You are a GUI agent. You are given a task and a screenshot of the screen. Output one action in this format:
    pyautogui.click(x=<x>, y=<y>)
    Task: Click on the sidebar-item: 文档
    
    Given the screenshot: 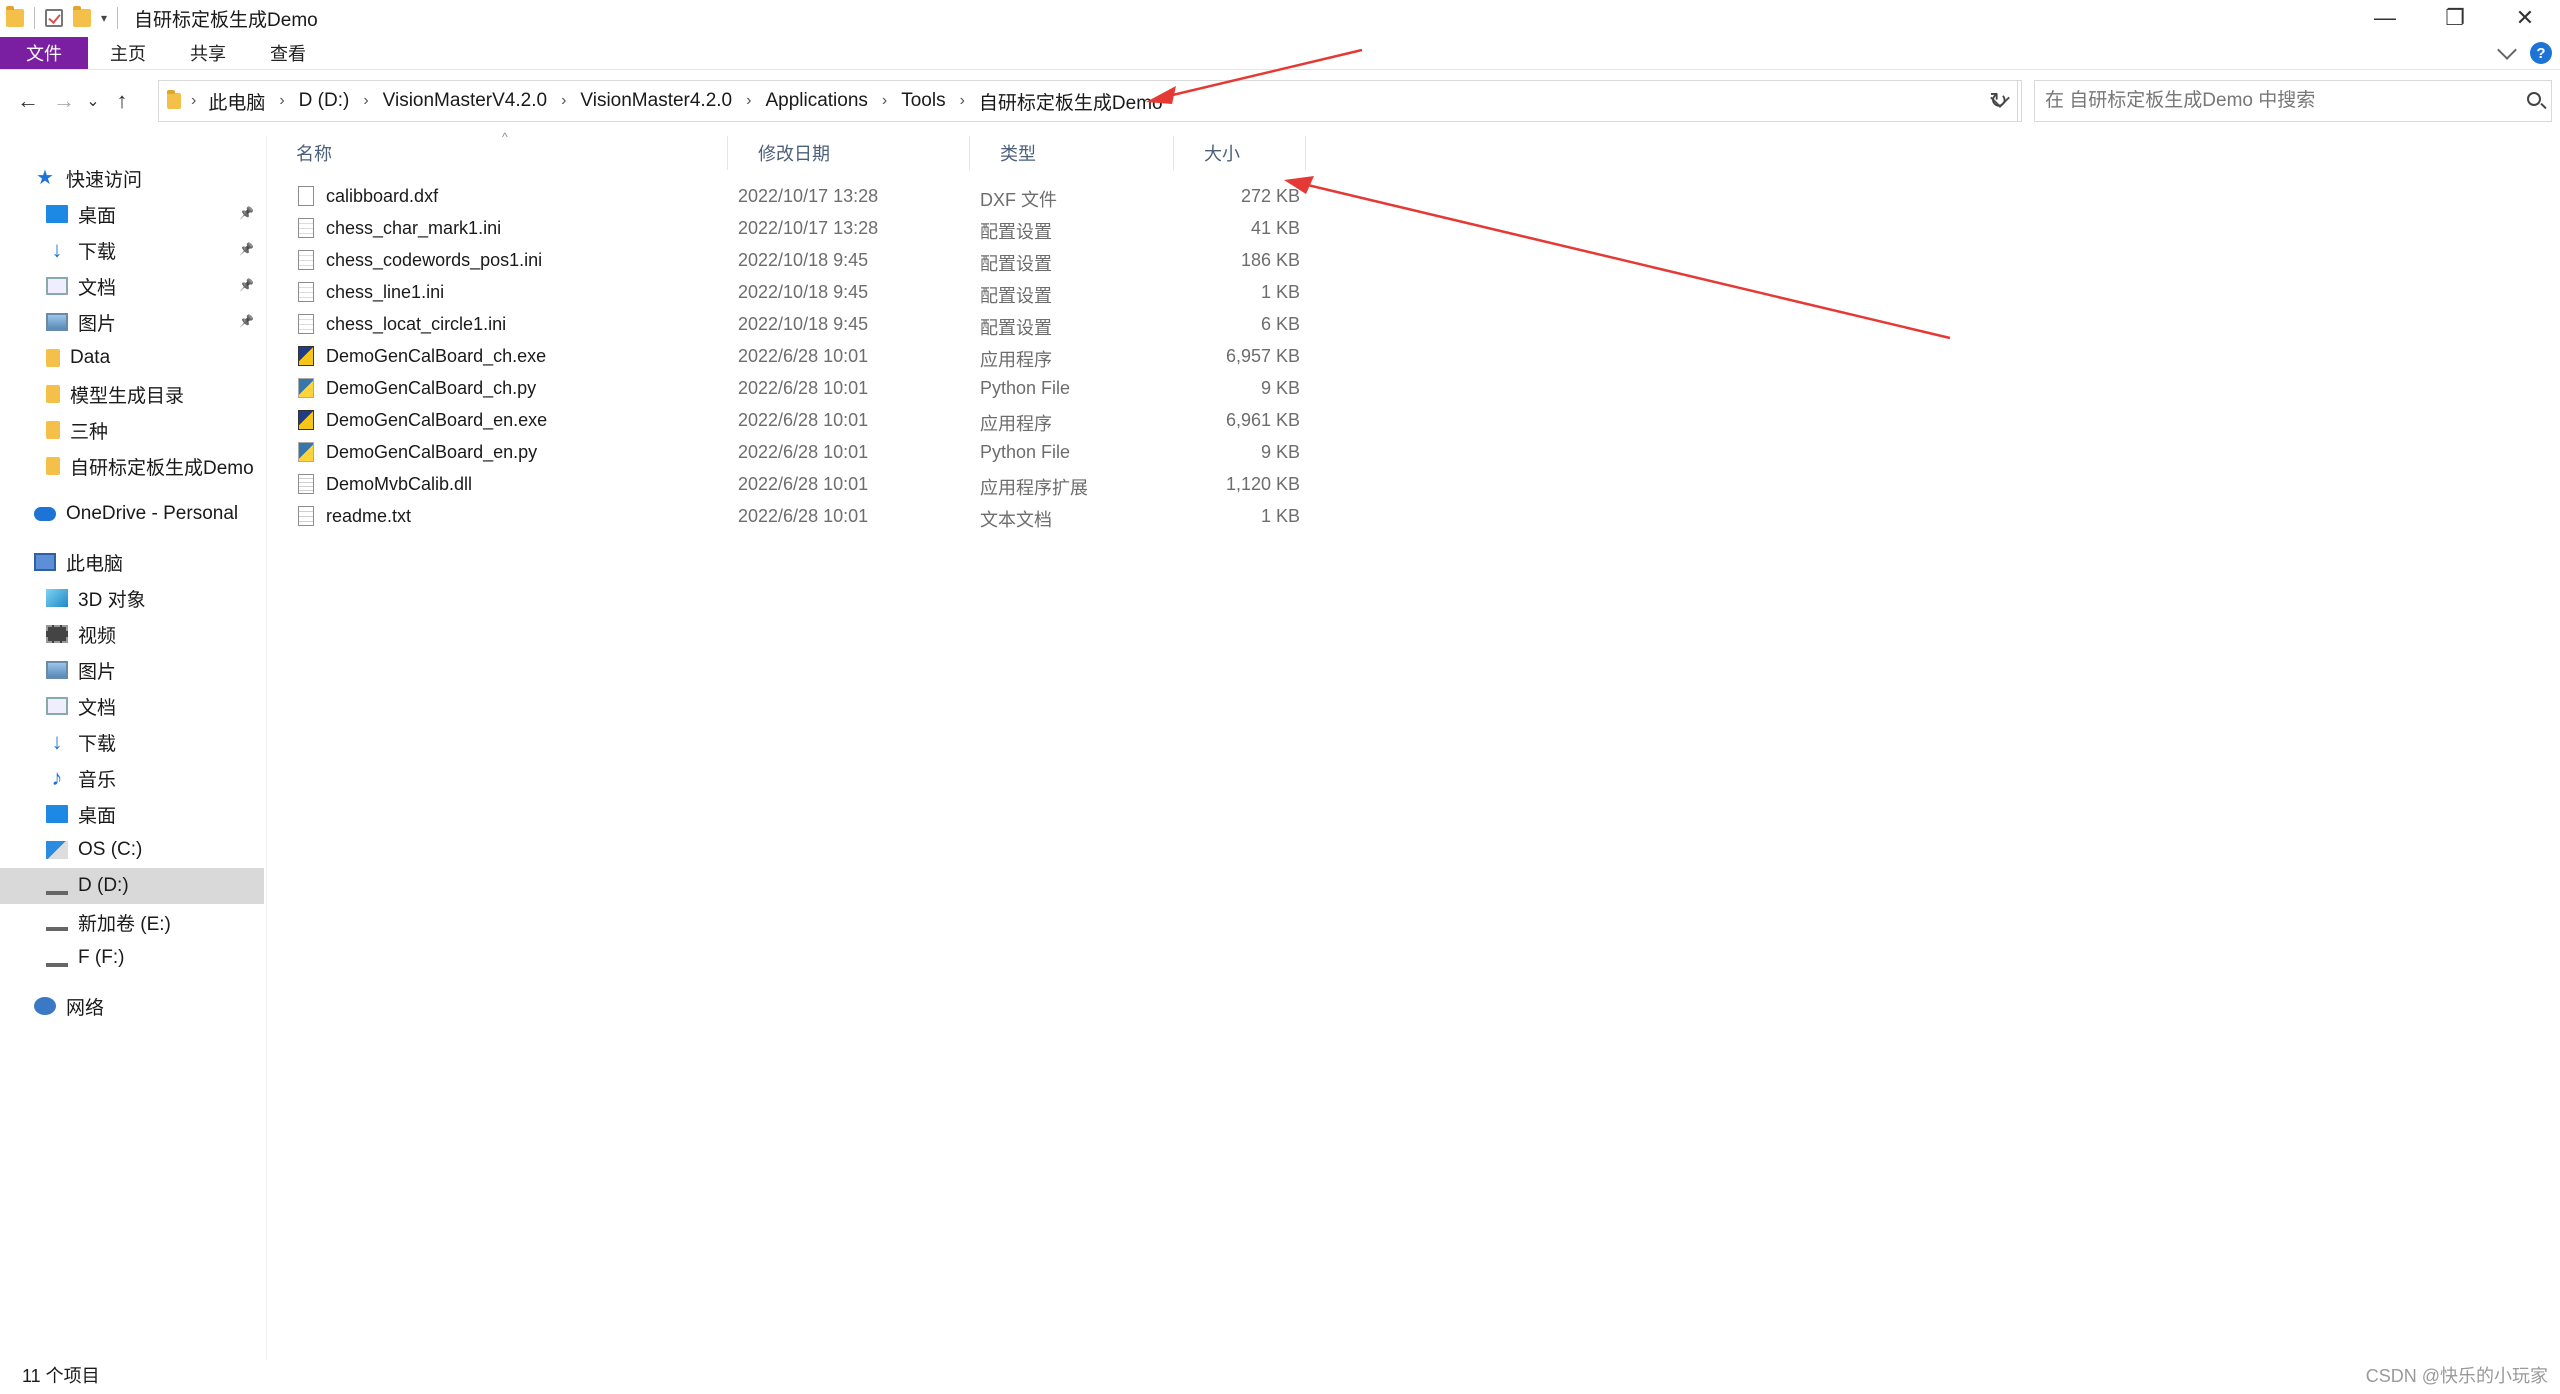 What is the action you would take?
    pyautogui.click(x=132, y=706)
    